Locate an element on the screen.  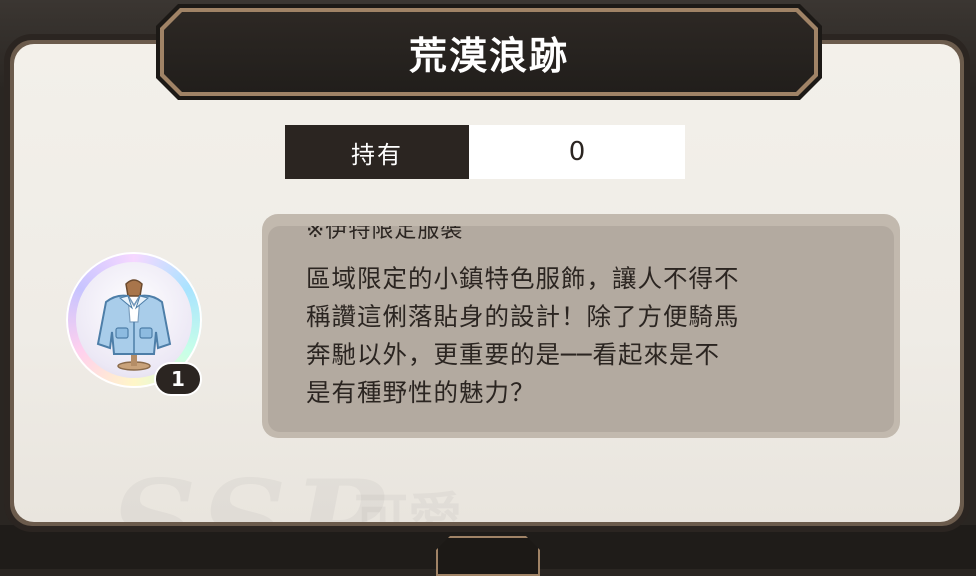
description-line: 是有種野性的魅力？ is located at coordinates (421, 392).